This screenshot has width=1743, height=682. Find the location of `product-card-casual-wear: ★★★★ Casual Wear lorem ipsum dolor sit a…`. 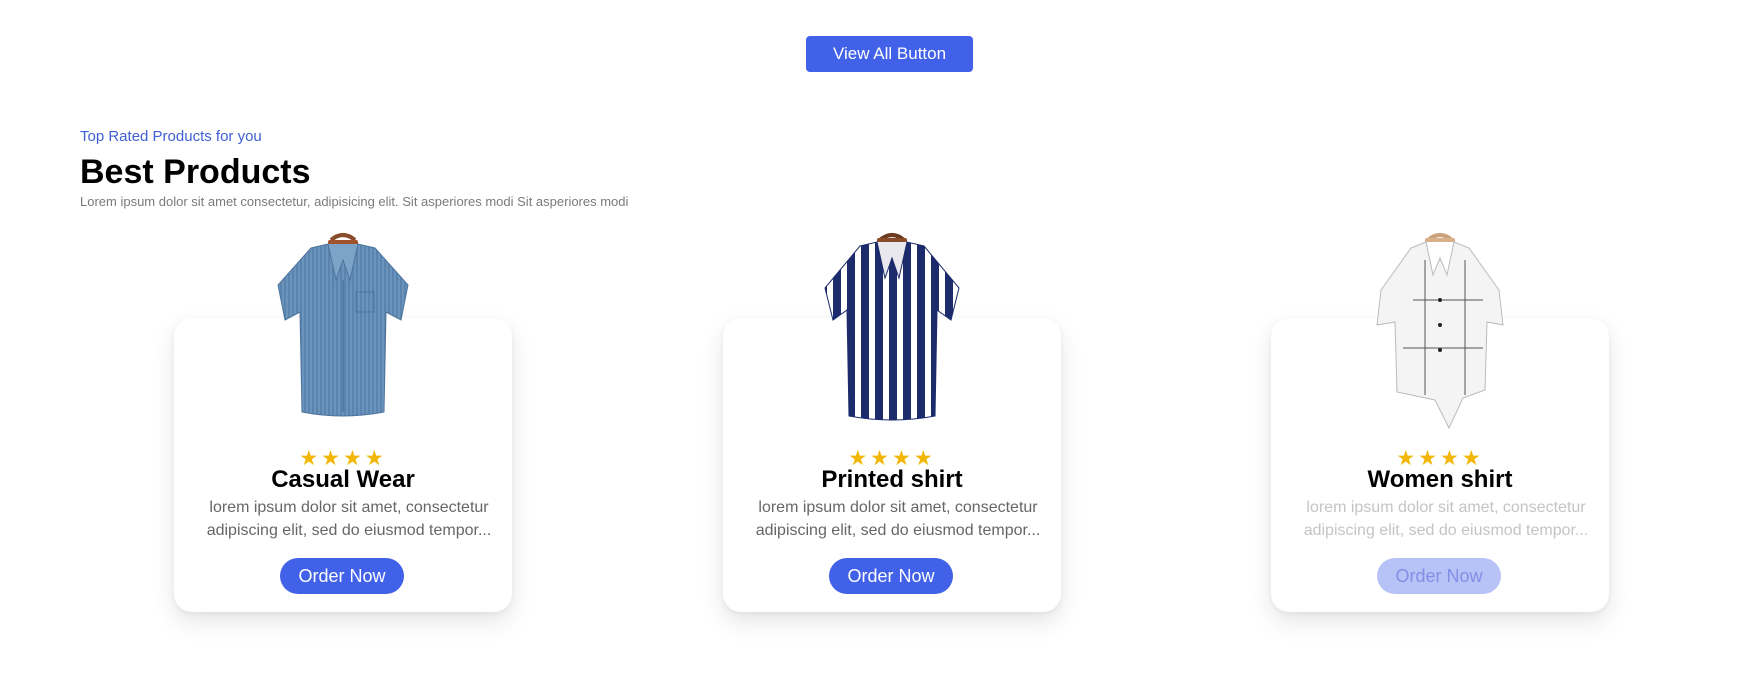

product-card-casual-wear: ★★★★ Casual Wear lorem ipsum dolor sit a… is located at coordinates (343, 422).